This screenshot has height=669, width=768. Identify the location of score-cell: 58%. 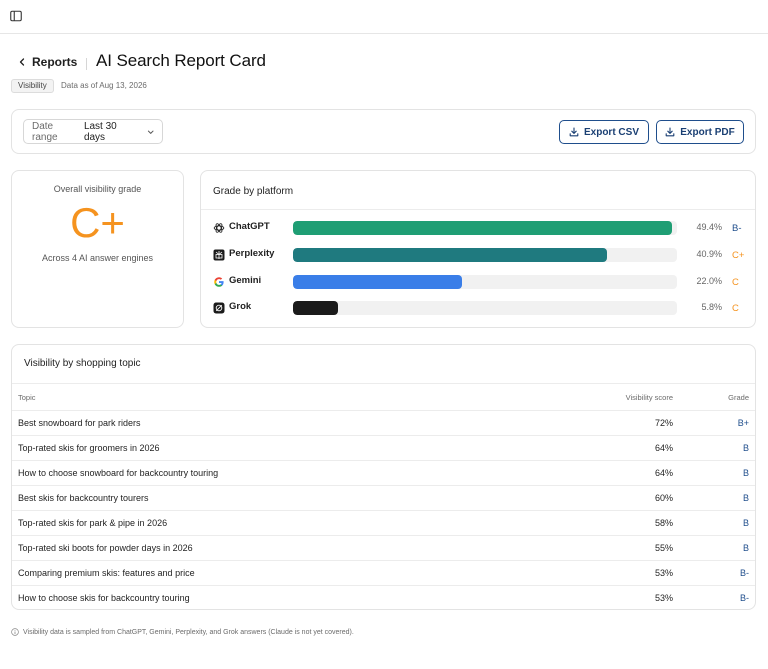
(663, 523).